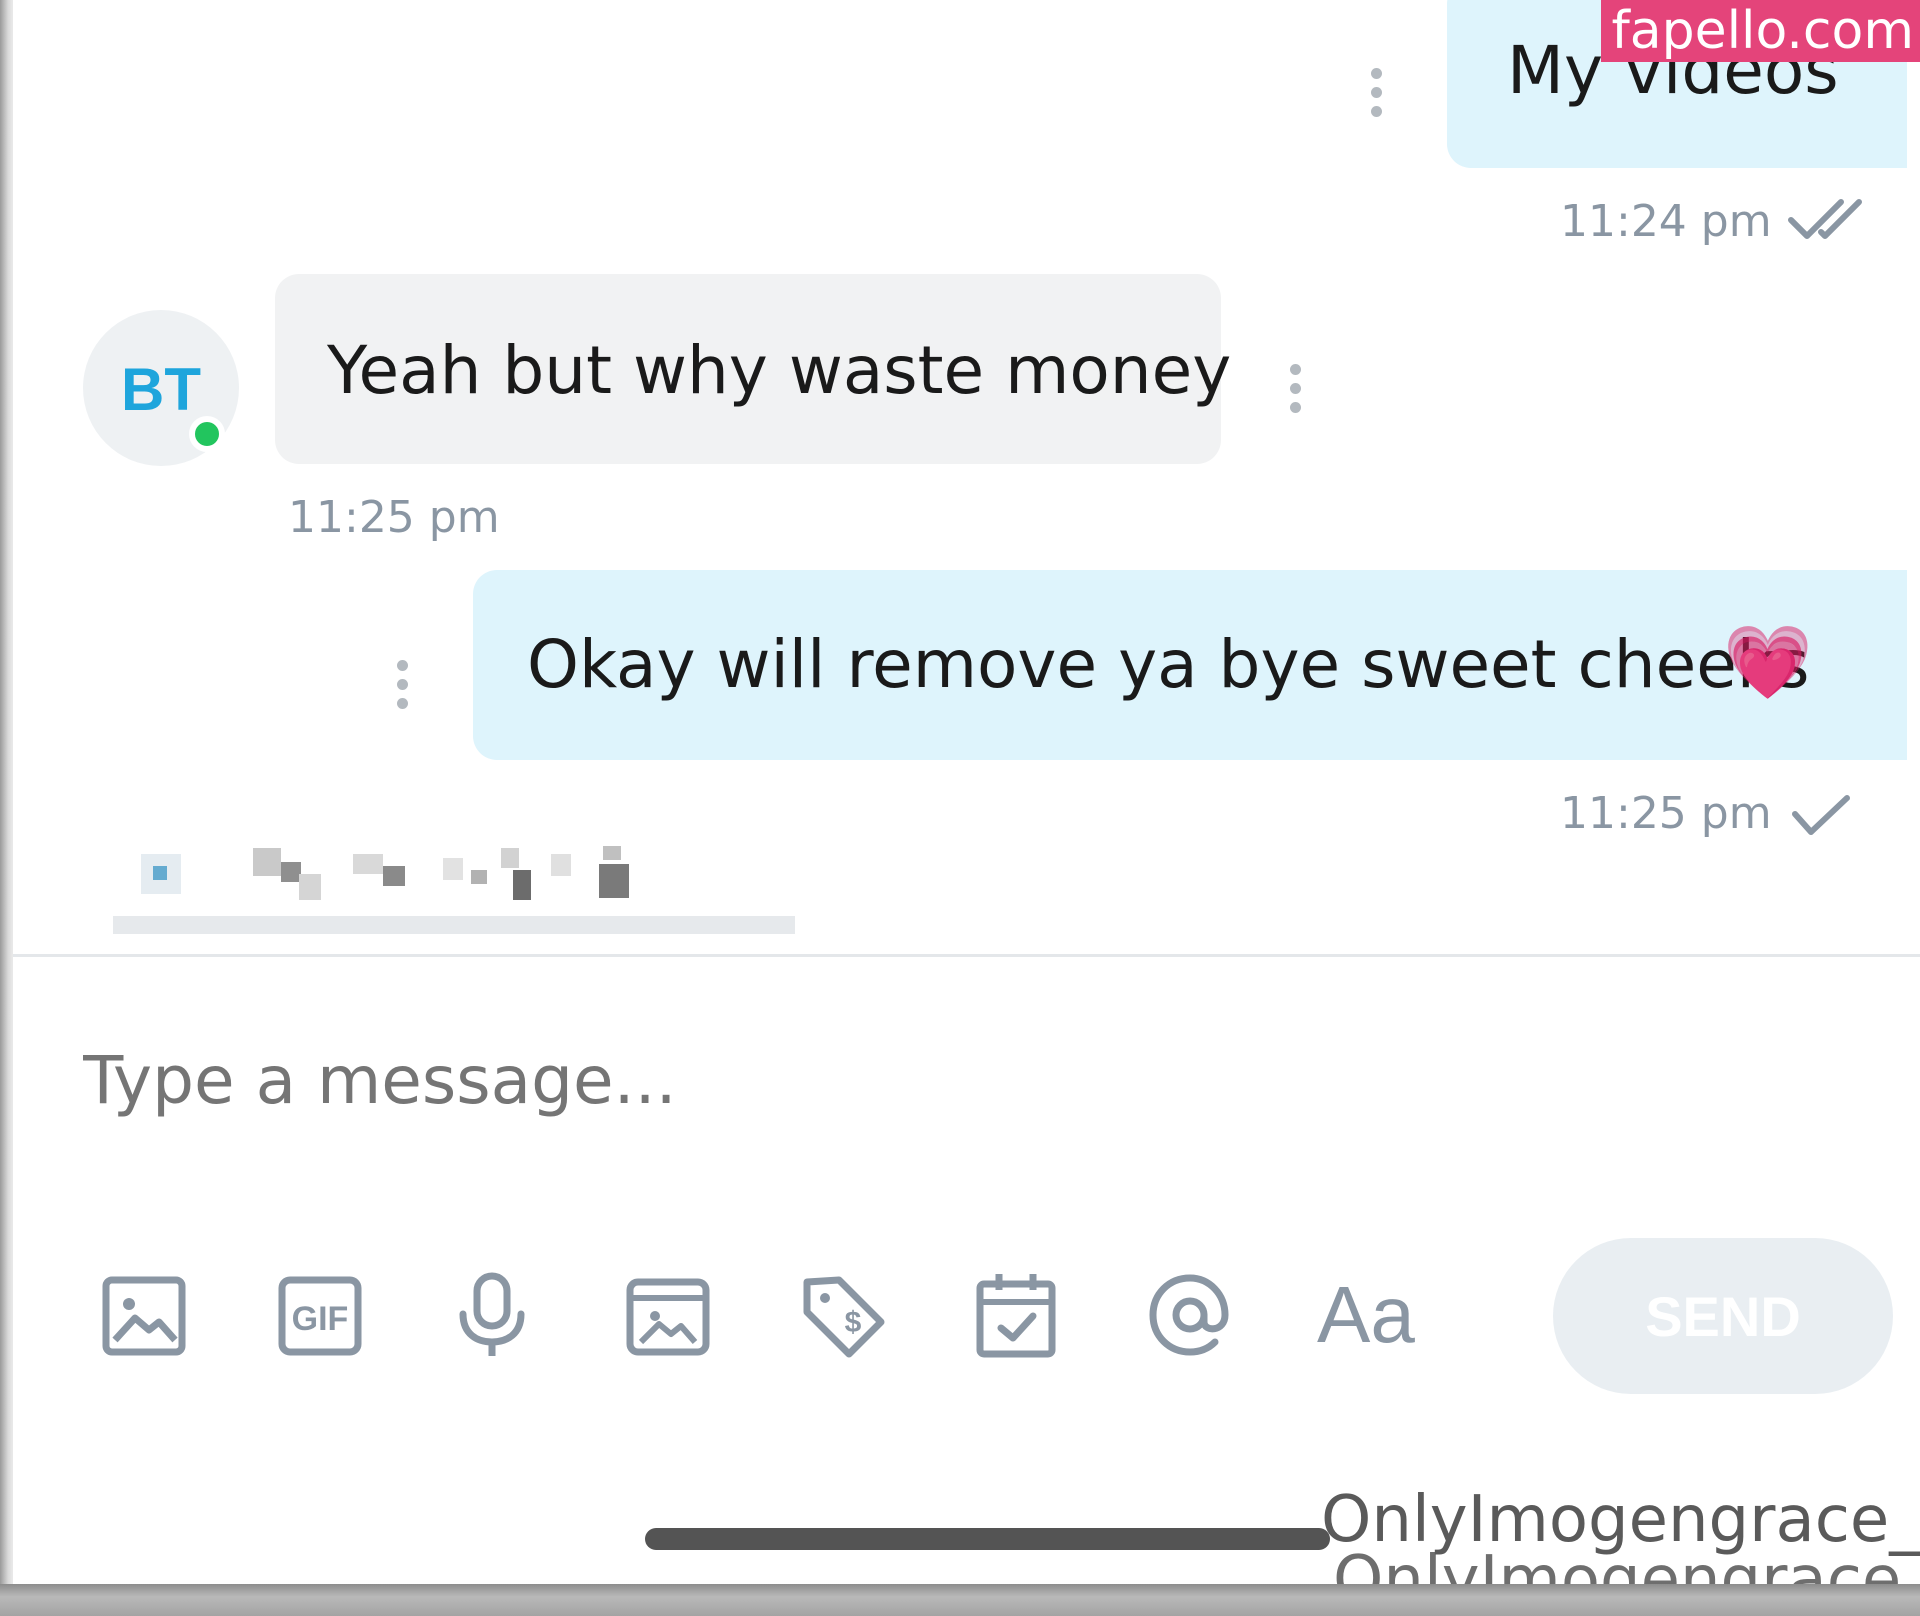  Describe the element at coordinates (966, 955) in the screenshot. I see `divider` at that location.